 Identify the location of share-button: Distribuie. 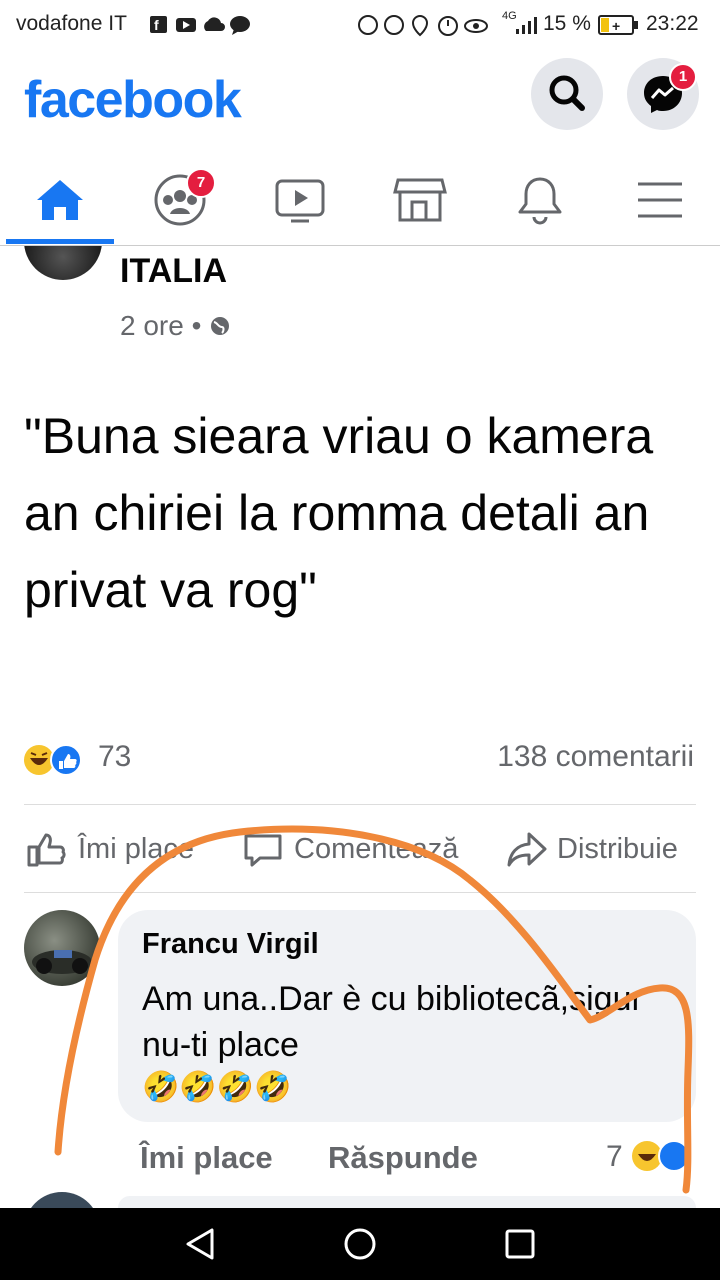
(591, 849).